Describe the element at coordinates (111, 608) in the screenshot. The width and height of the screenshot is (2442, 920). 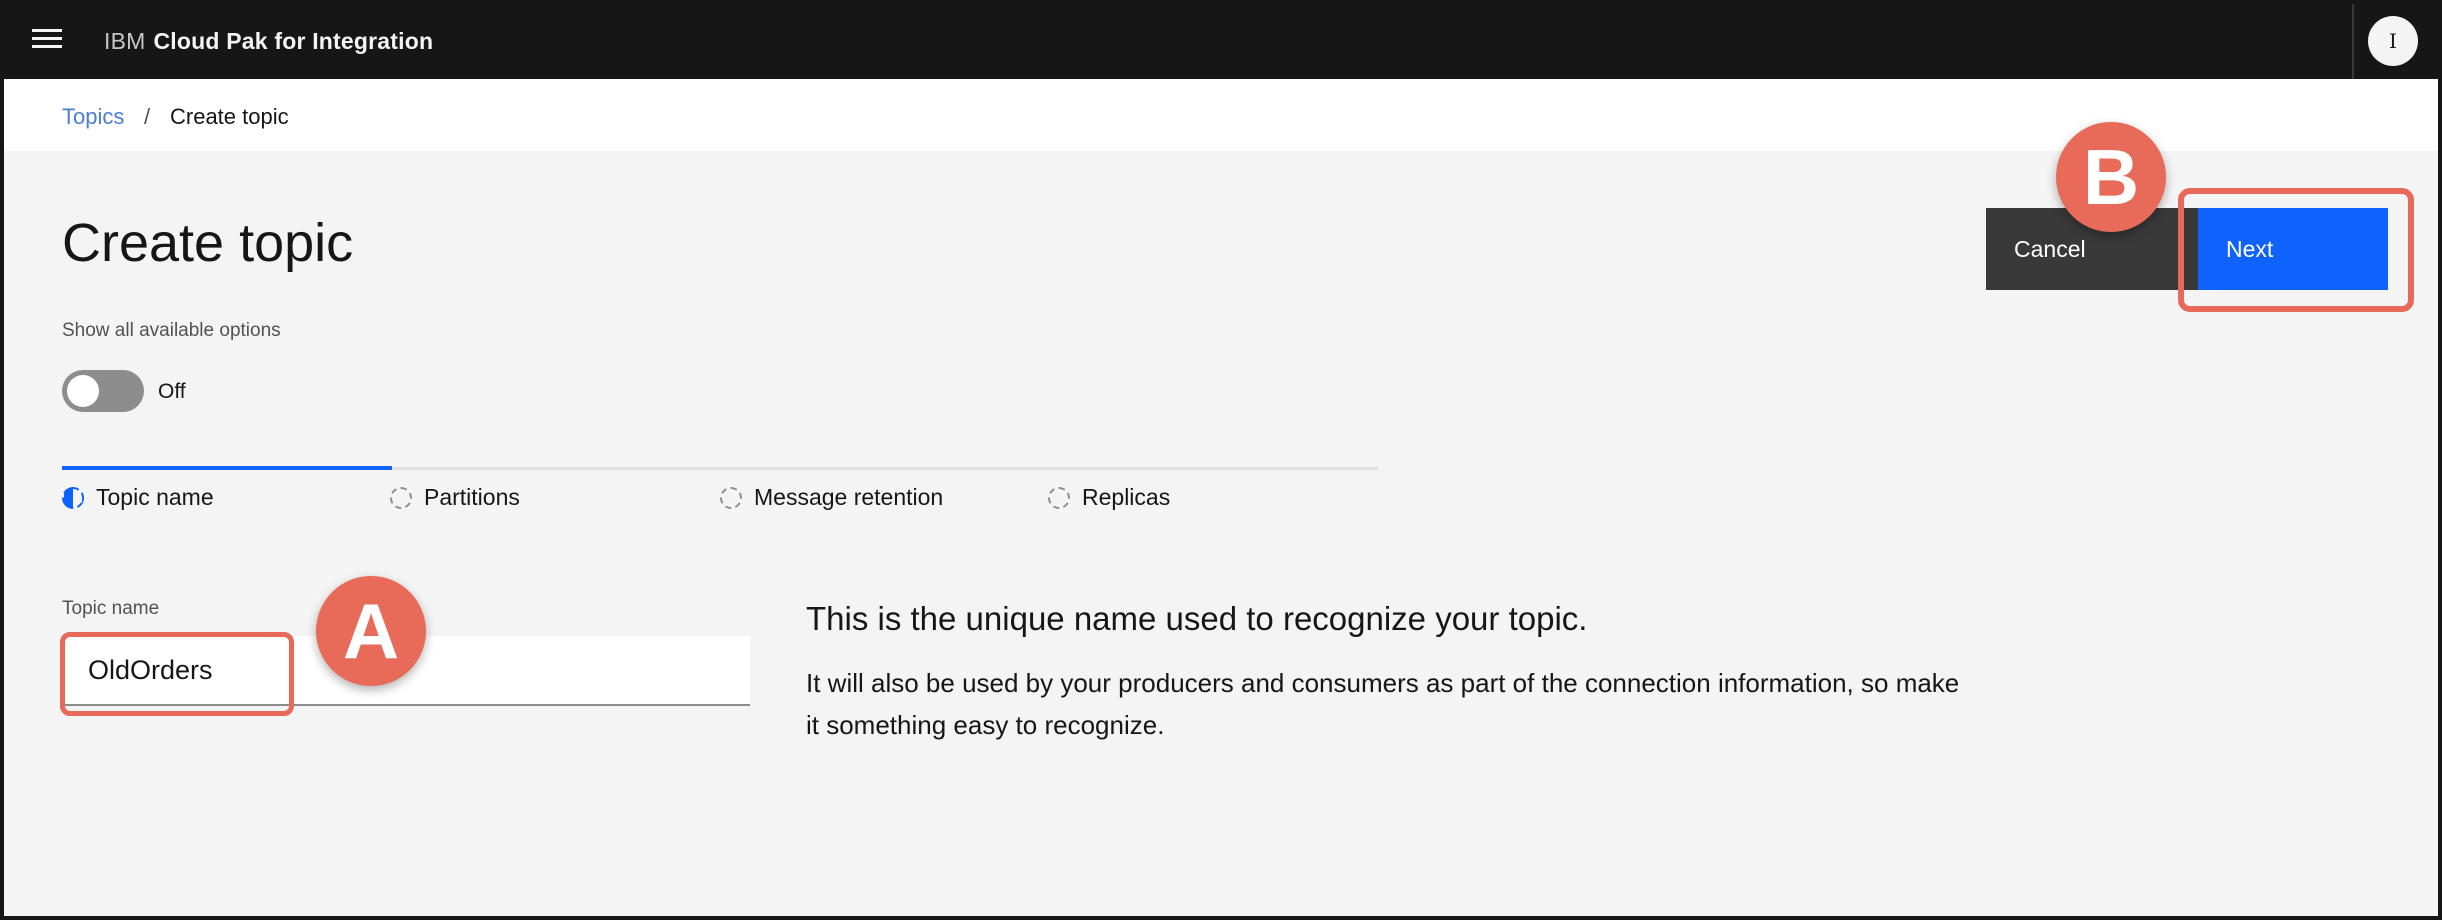
I see `topic-name-label: Topic name` at that location.